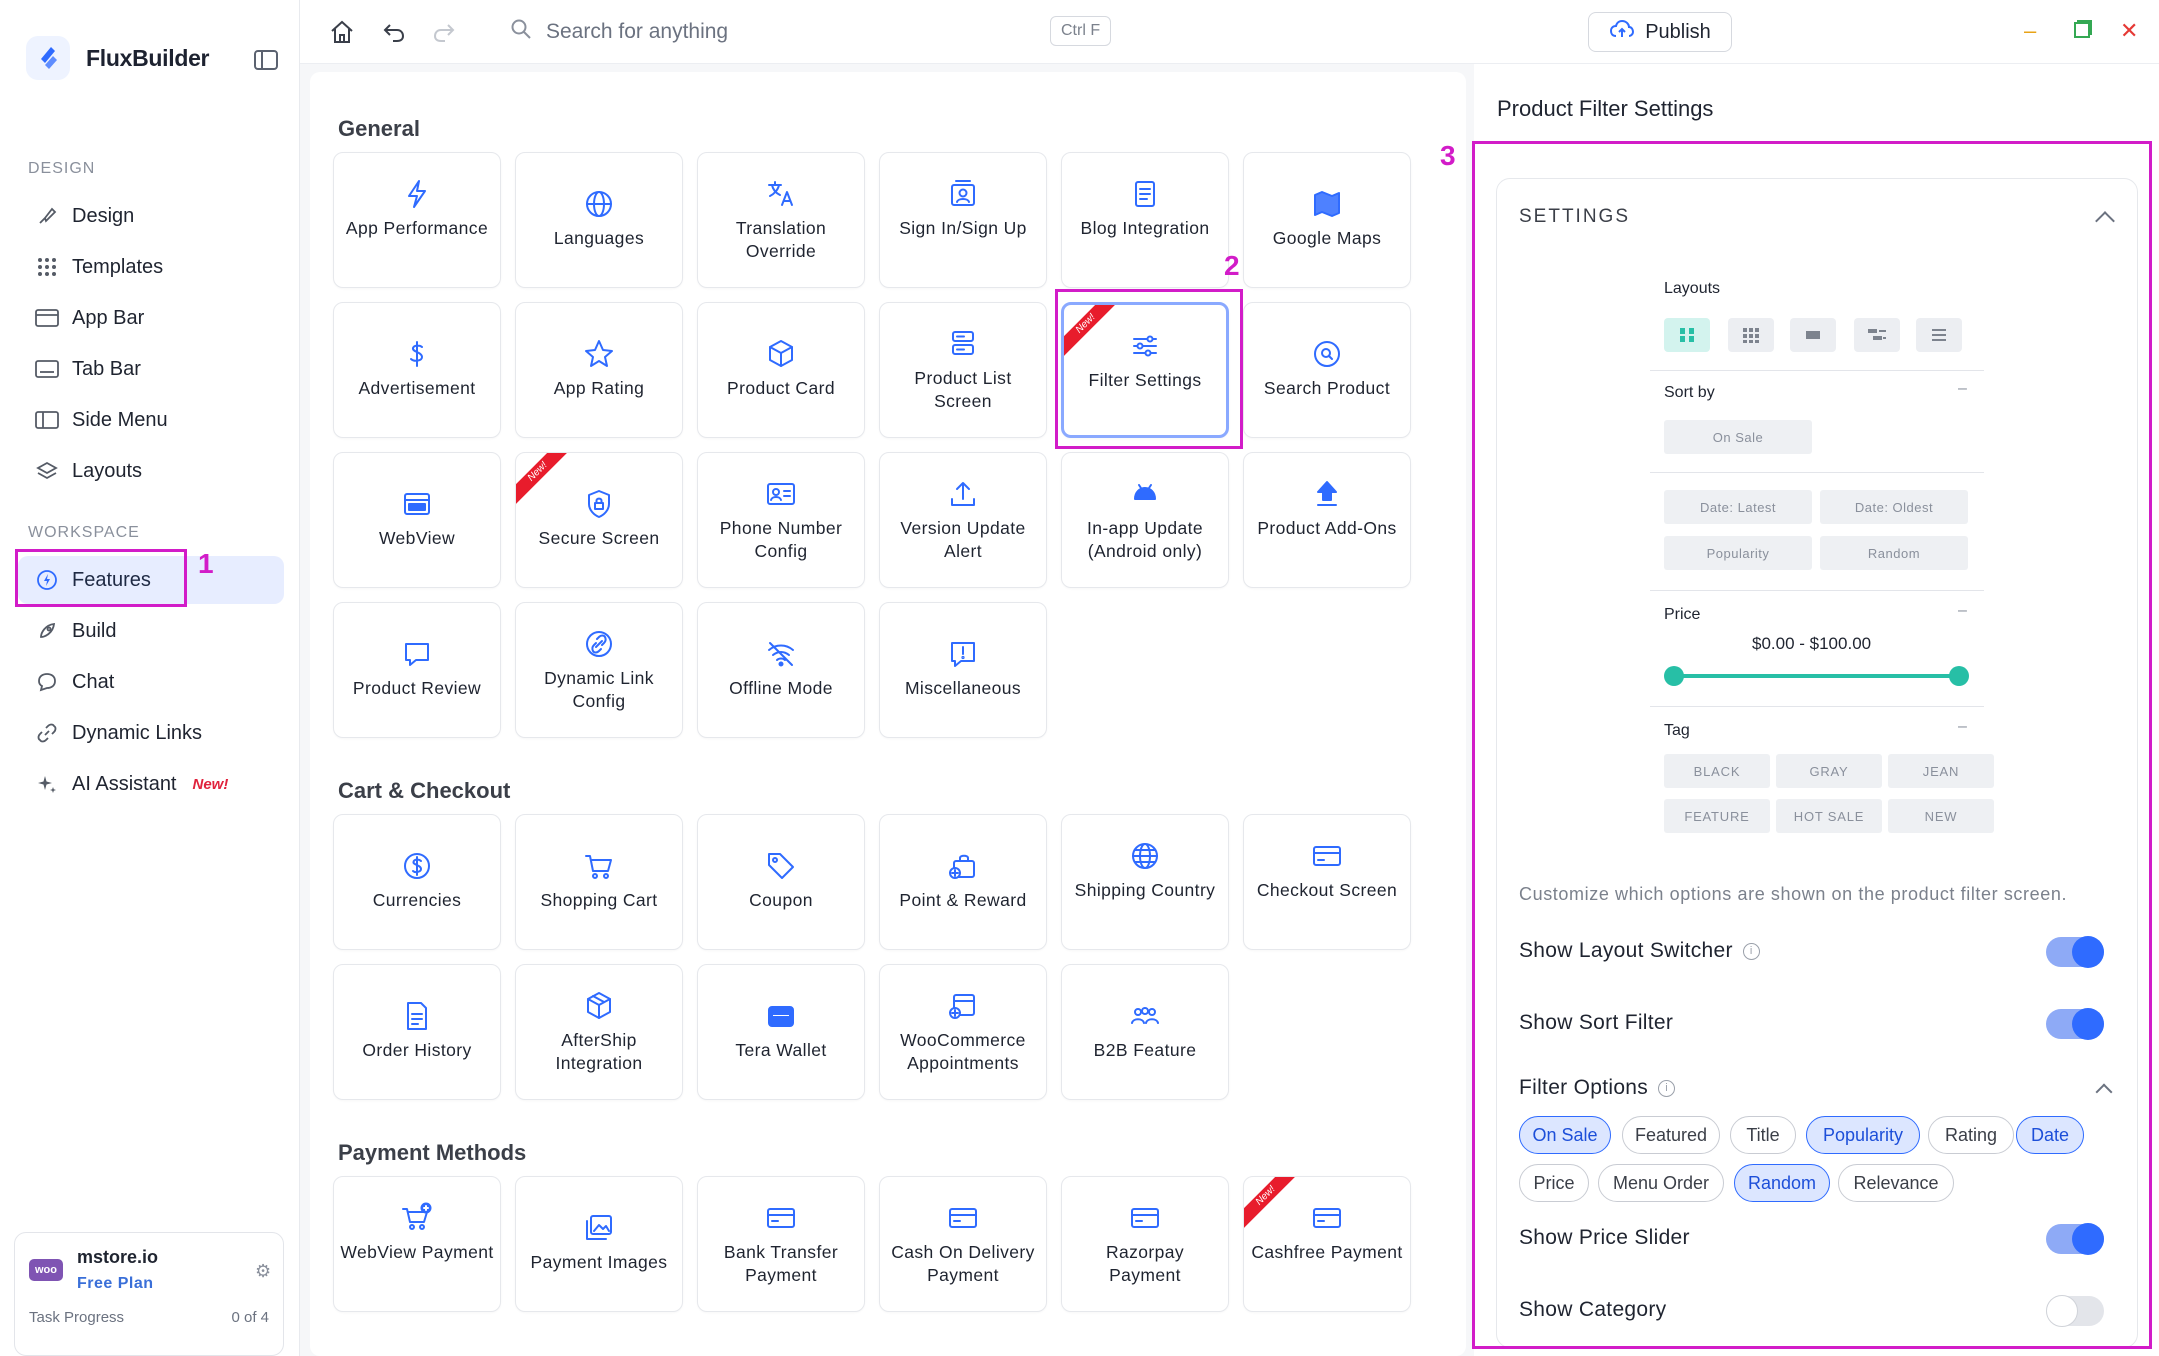 The height and width of the screenshot is (1356, 2159). I want to click on publish-button: Publish, so click(1660, 32).